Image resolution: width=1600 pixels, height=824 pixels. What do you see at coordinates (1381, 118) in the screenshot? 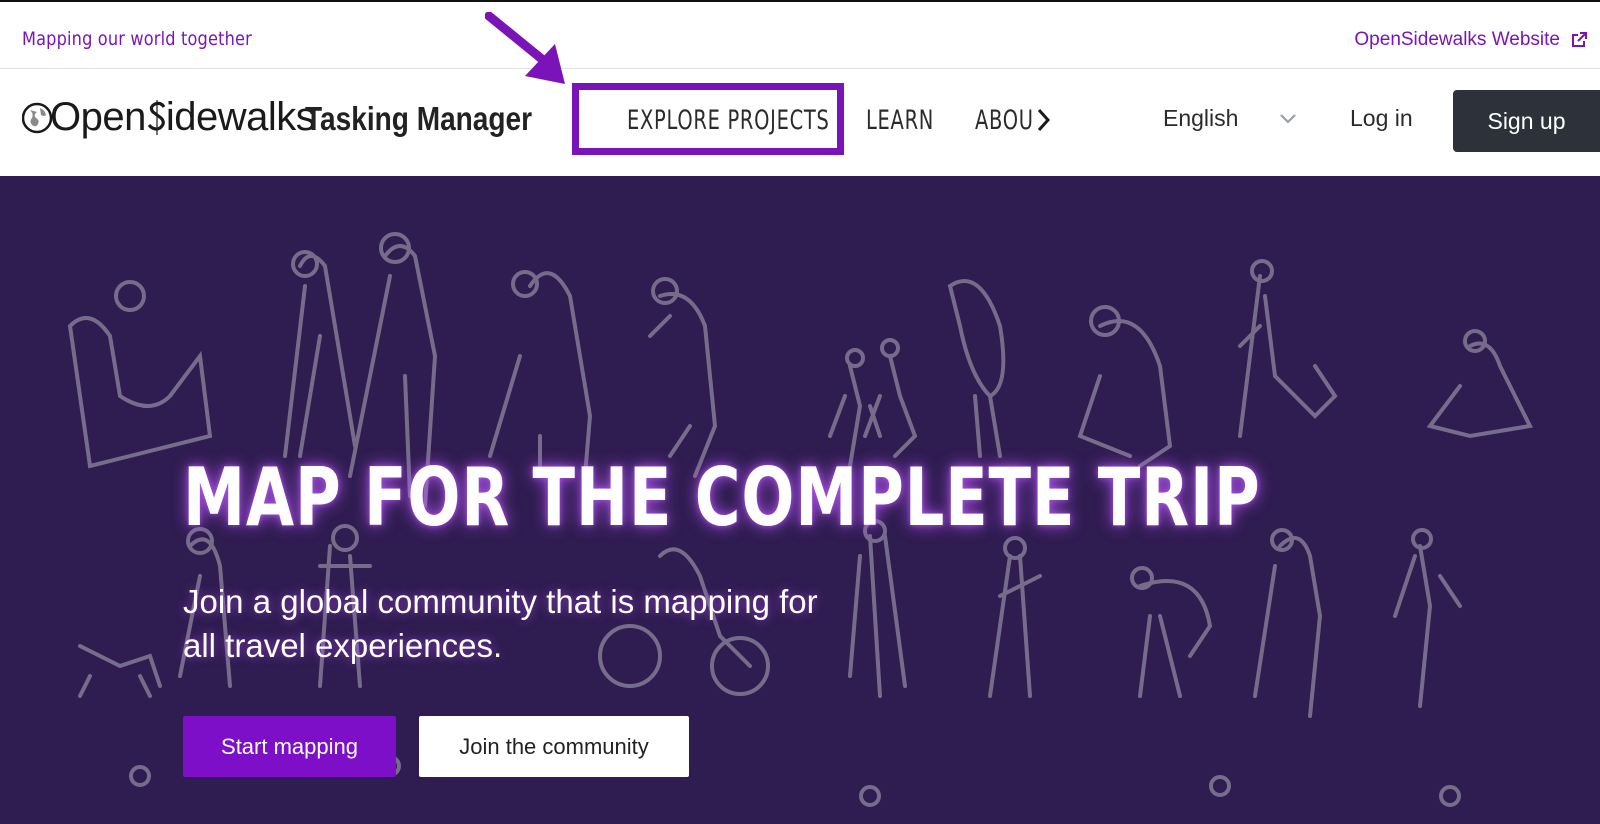
I see `login-link: Log in` at bounding box center [1381, 118].